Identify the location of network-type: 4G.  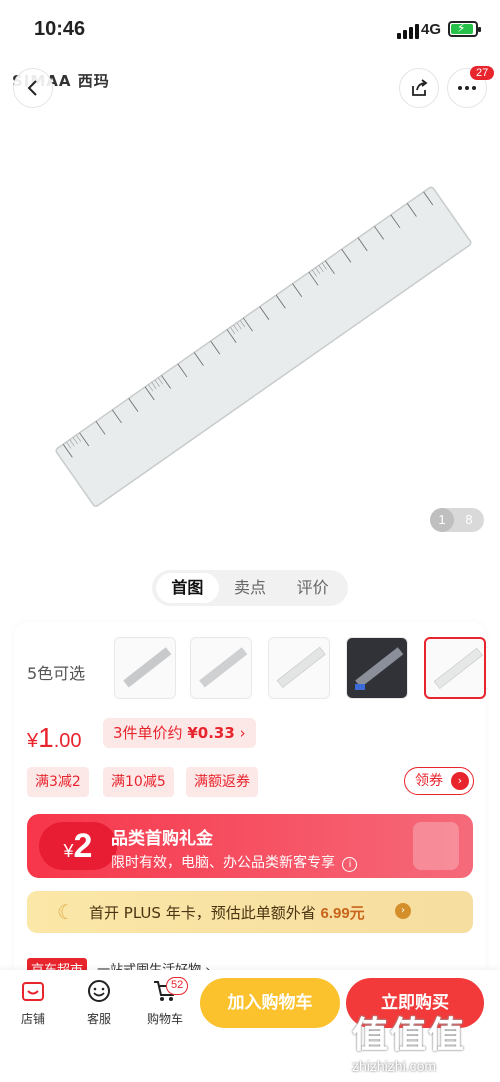
(431, 29).